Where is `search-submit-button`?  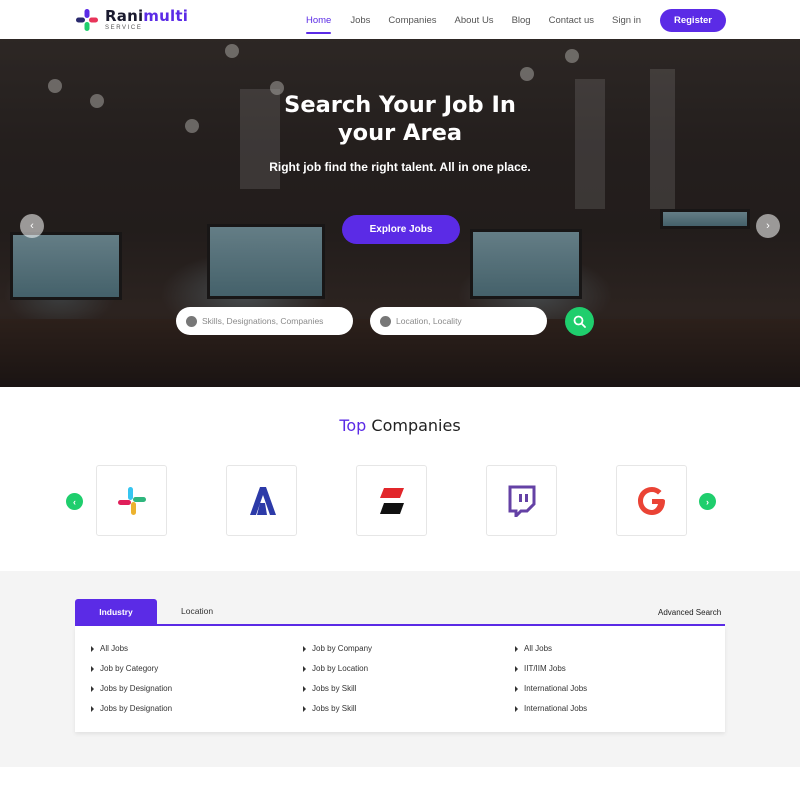 search-submit-button is located at coordinates (579, 321).